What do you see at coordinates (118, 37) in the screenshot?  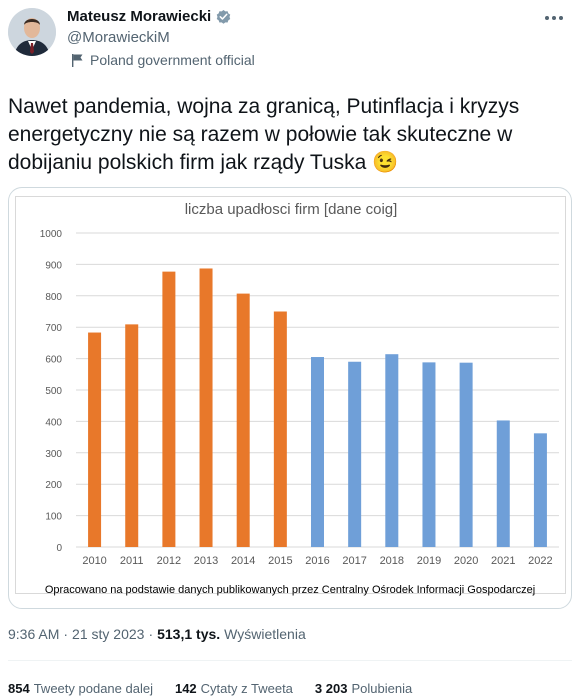 I see `author-handle: @MorawieckiM` at bounding box center [118, 37].